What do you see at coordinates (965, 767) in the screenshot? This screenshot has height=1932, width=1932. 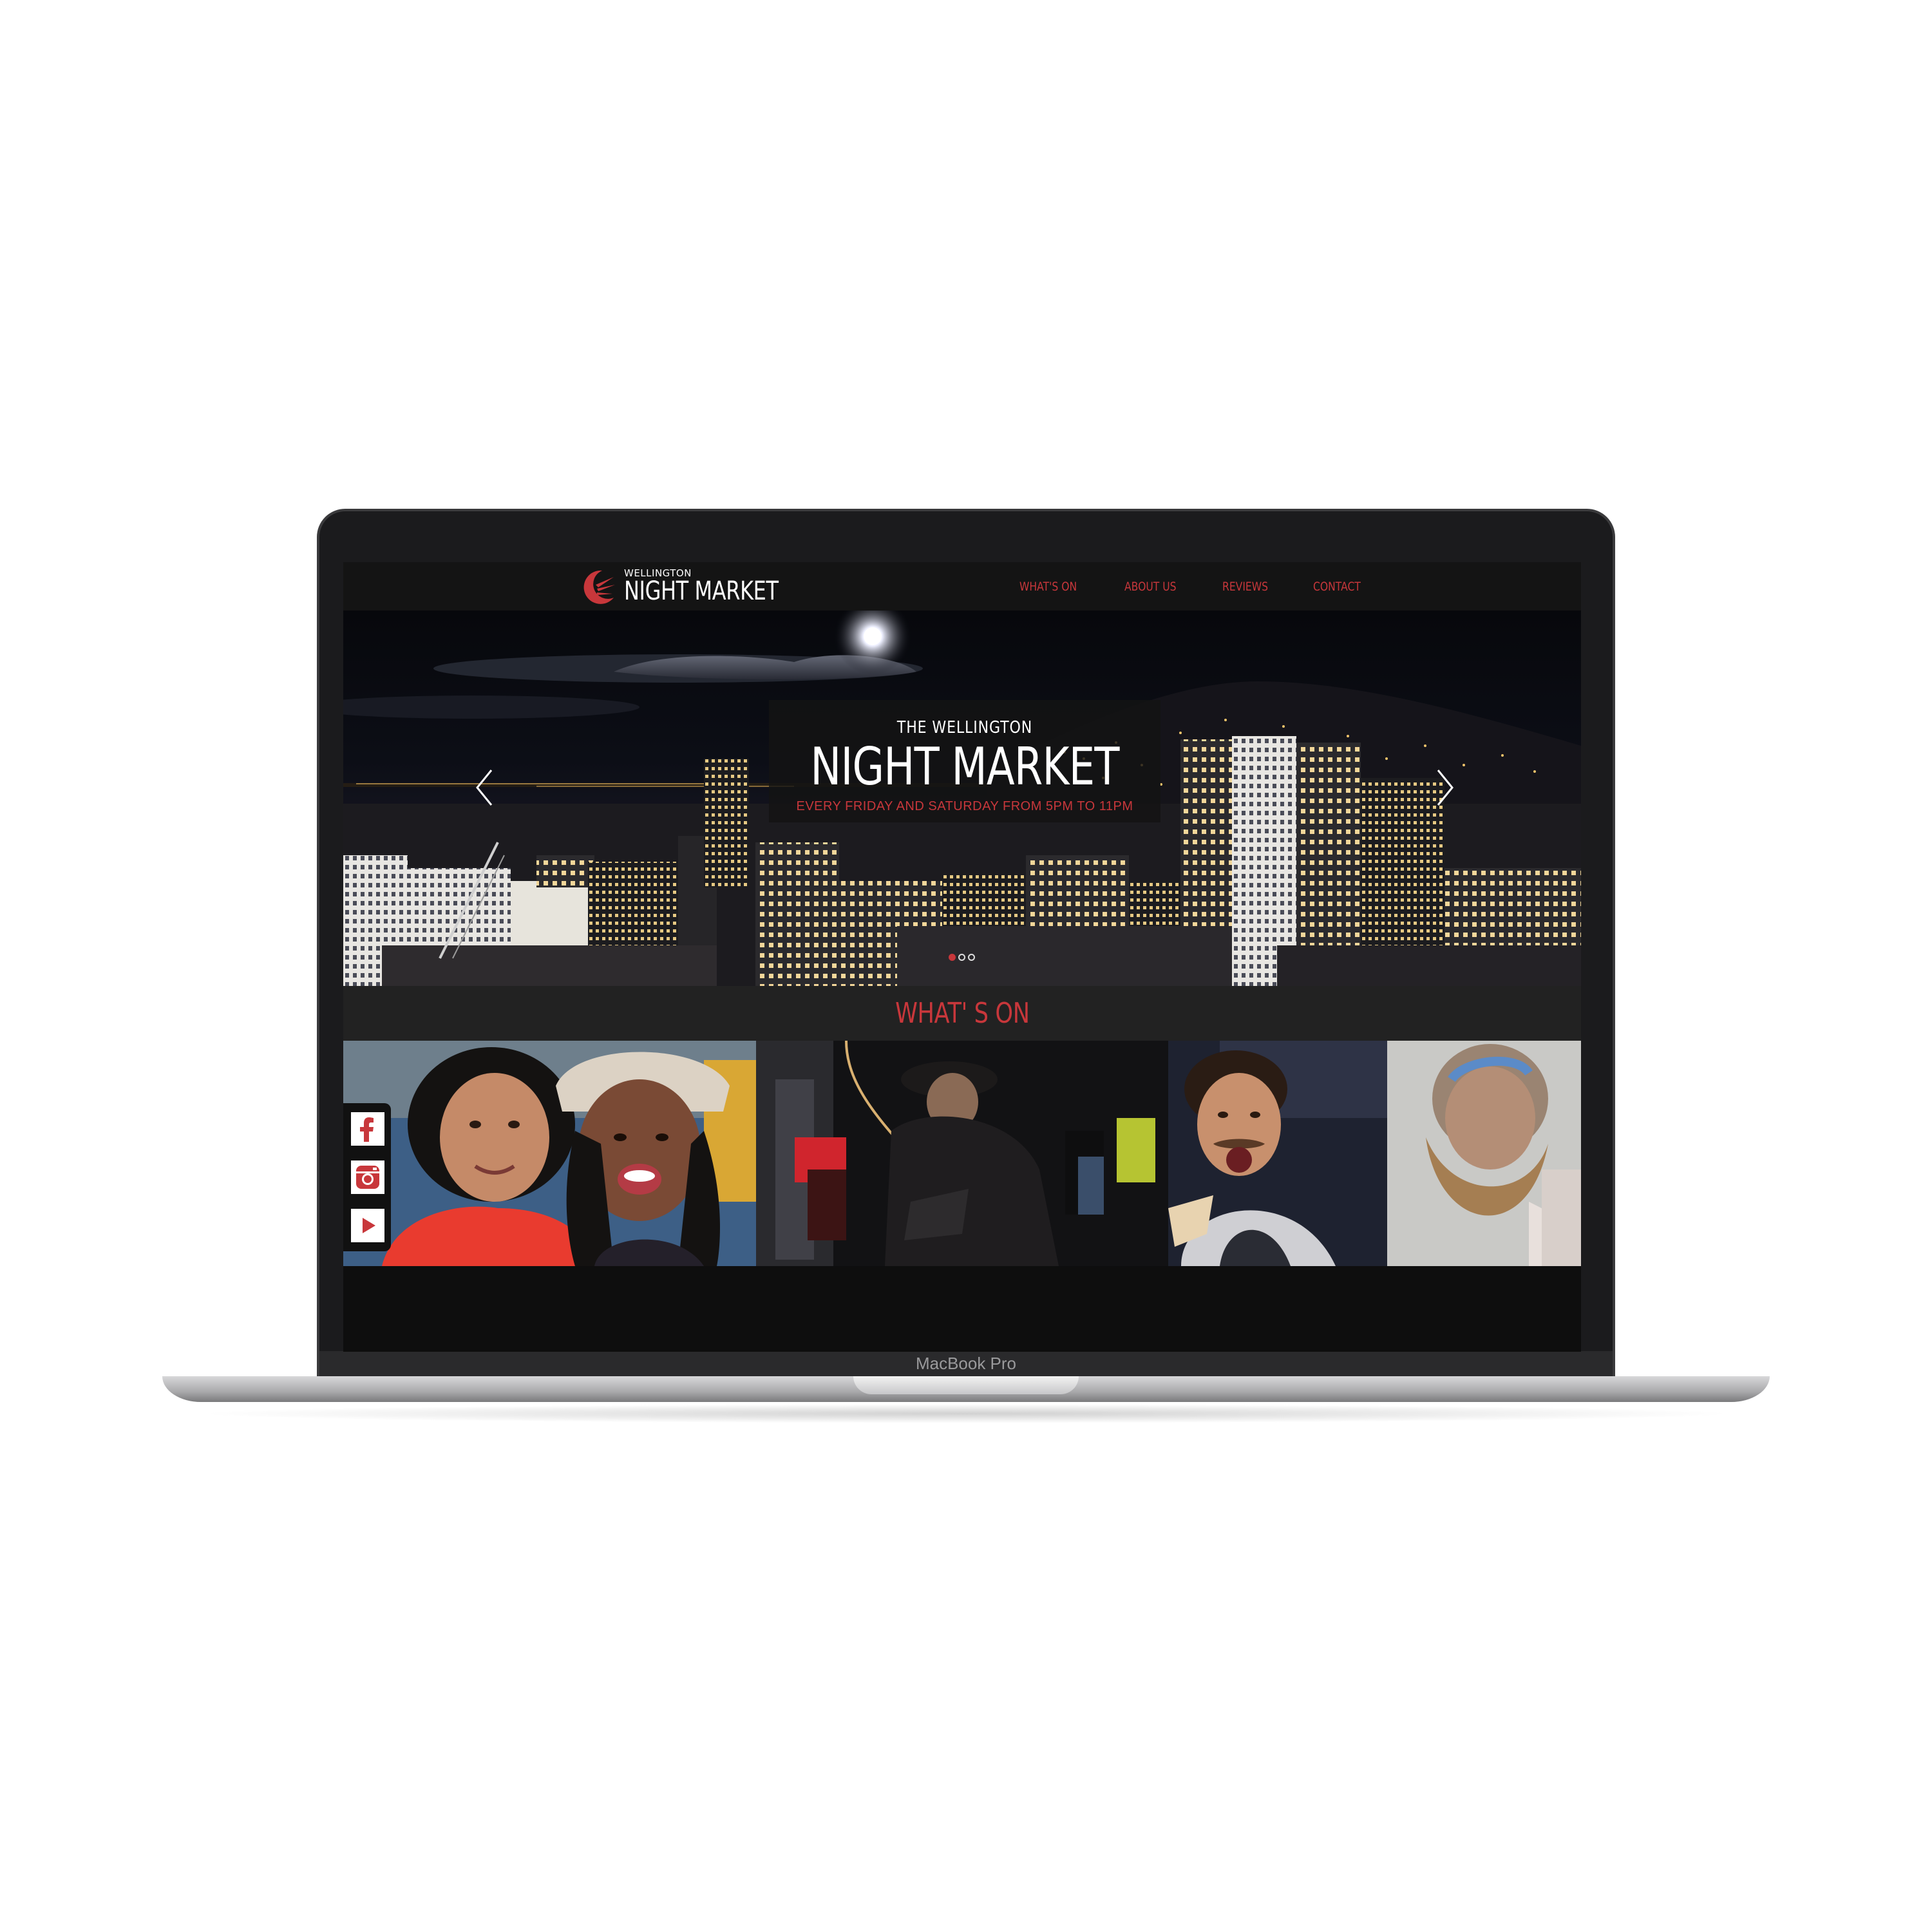 I see `hero-title: NIGHT MARKET` at bounding box center [965, 767].